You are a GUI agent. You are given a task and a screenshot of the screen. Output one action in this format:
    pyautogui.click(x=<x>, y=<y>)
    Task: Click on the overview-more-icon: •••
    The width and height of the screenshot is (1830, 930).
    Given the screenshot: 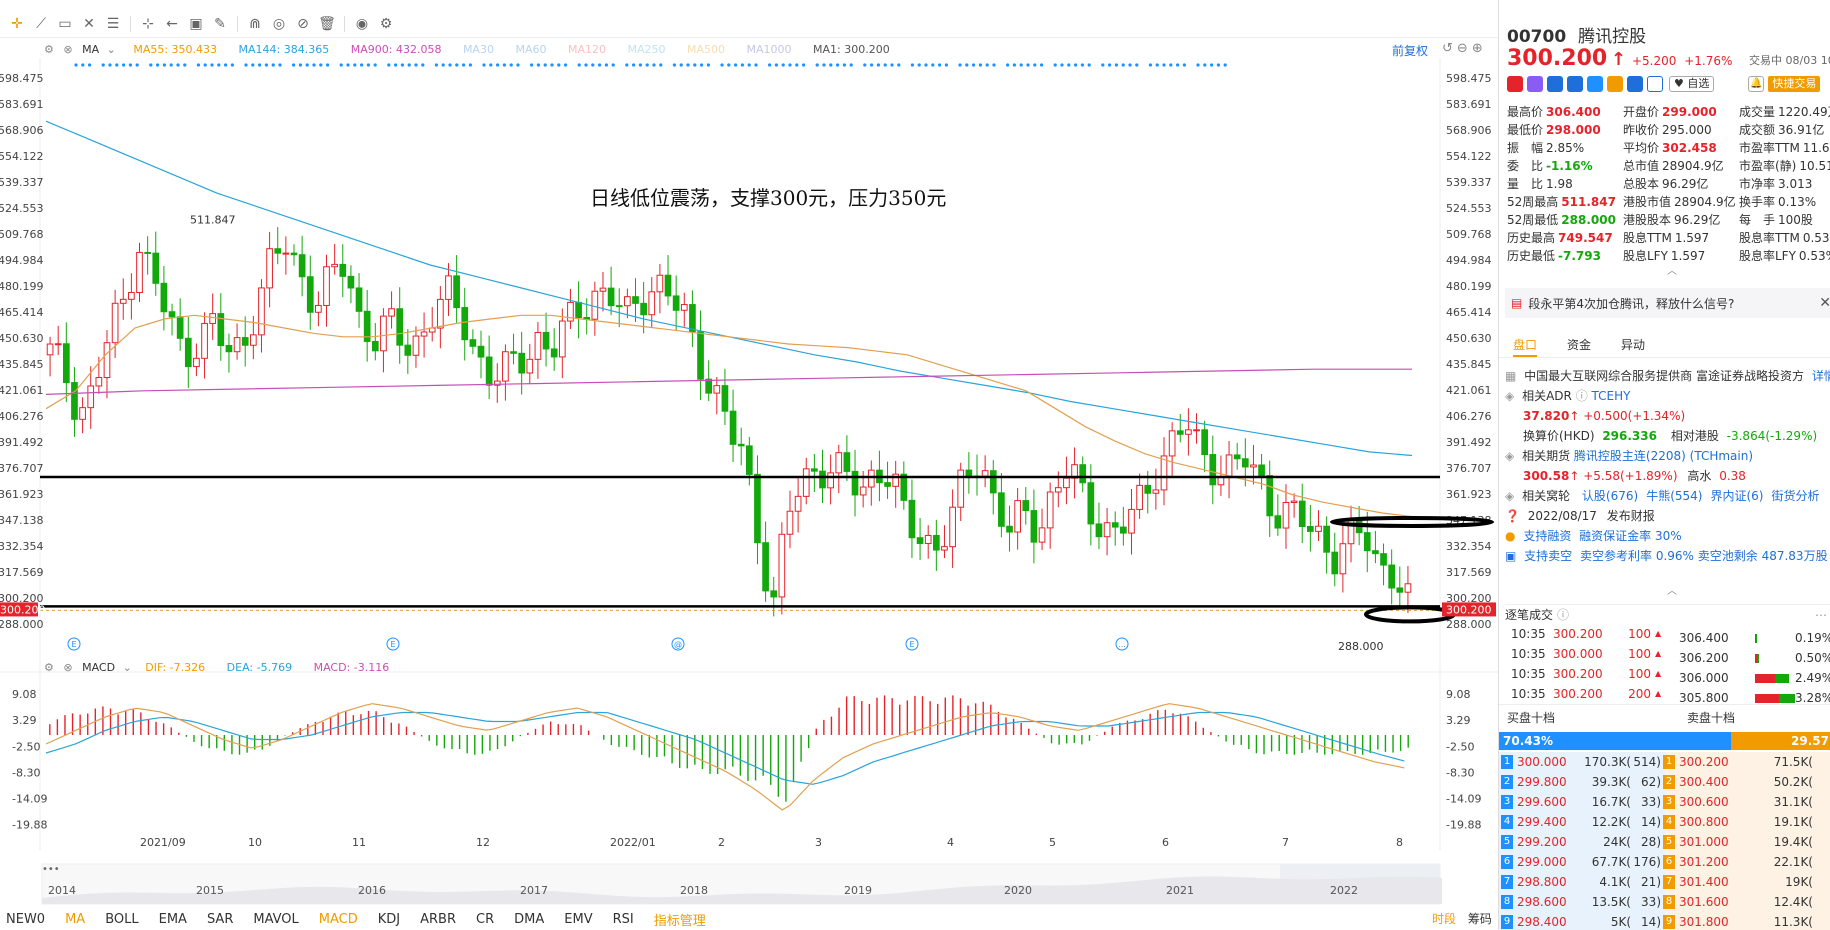 What is the action you would take?
    pyautogui.click(x=51, y=869)
    